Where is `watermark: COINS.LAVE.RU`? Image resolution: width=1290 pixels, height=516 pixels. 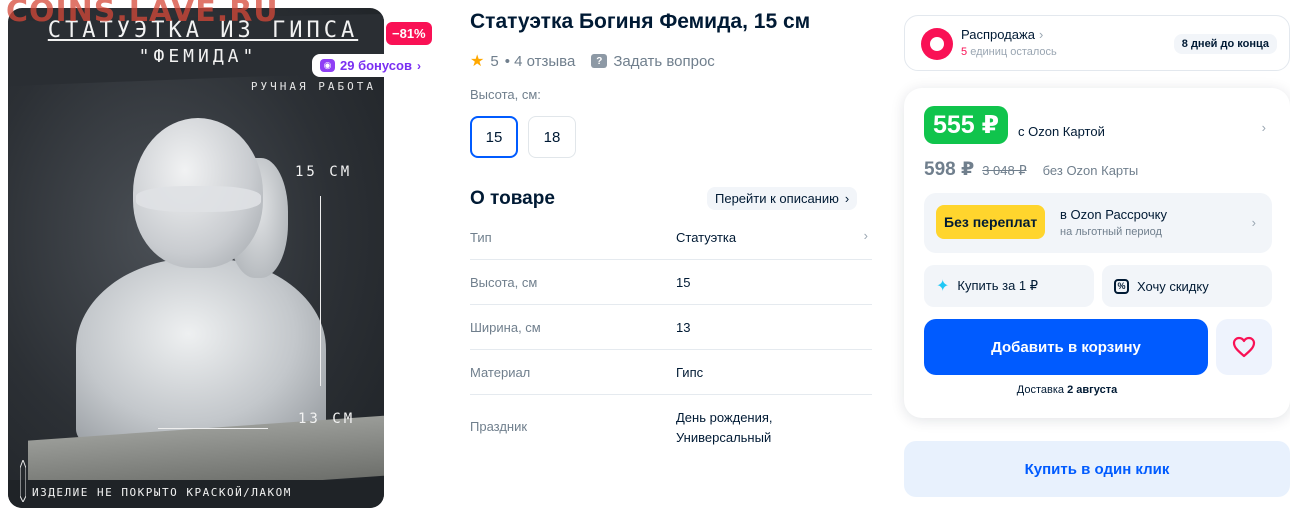
watermark: COINS.LAVE.RU is located at coordinates (142, 14).